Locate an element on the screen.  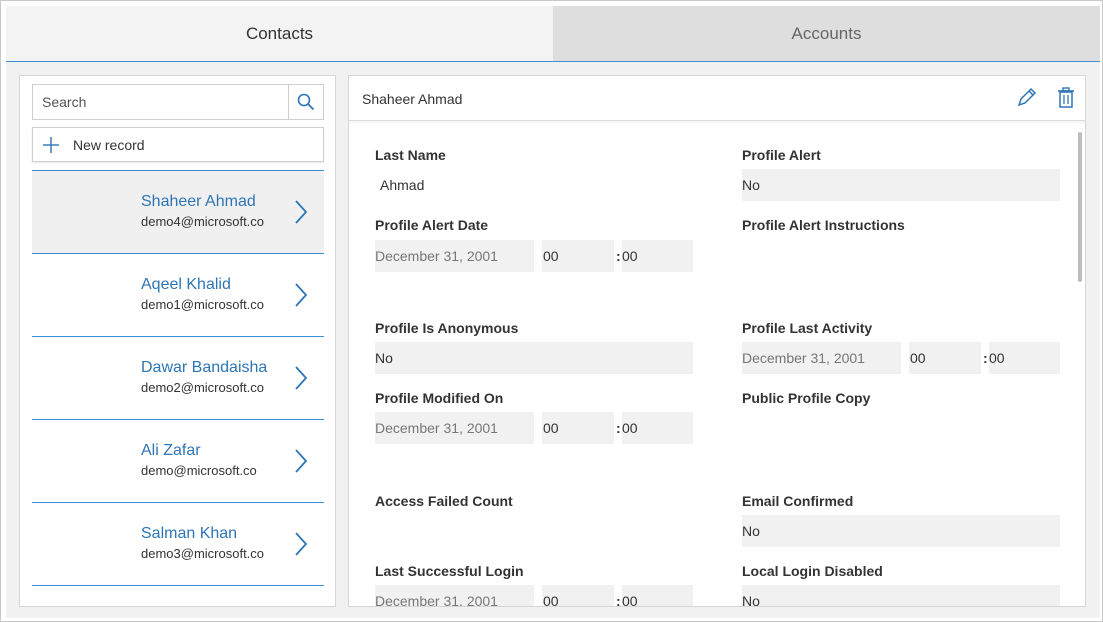
search-icon is located at coordinates (306, 102).